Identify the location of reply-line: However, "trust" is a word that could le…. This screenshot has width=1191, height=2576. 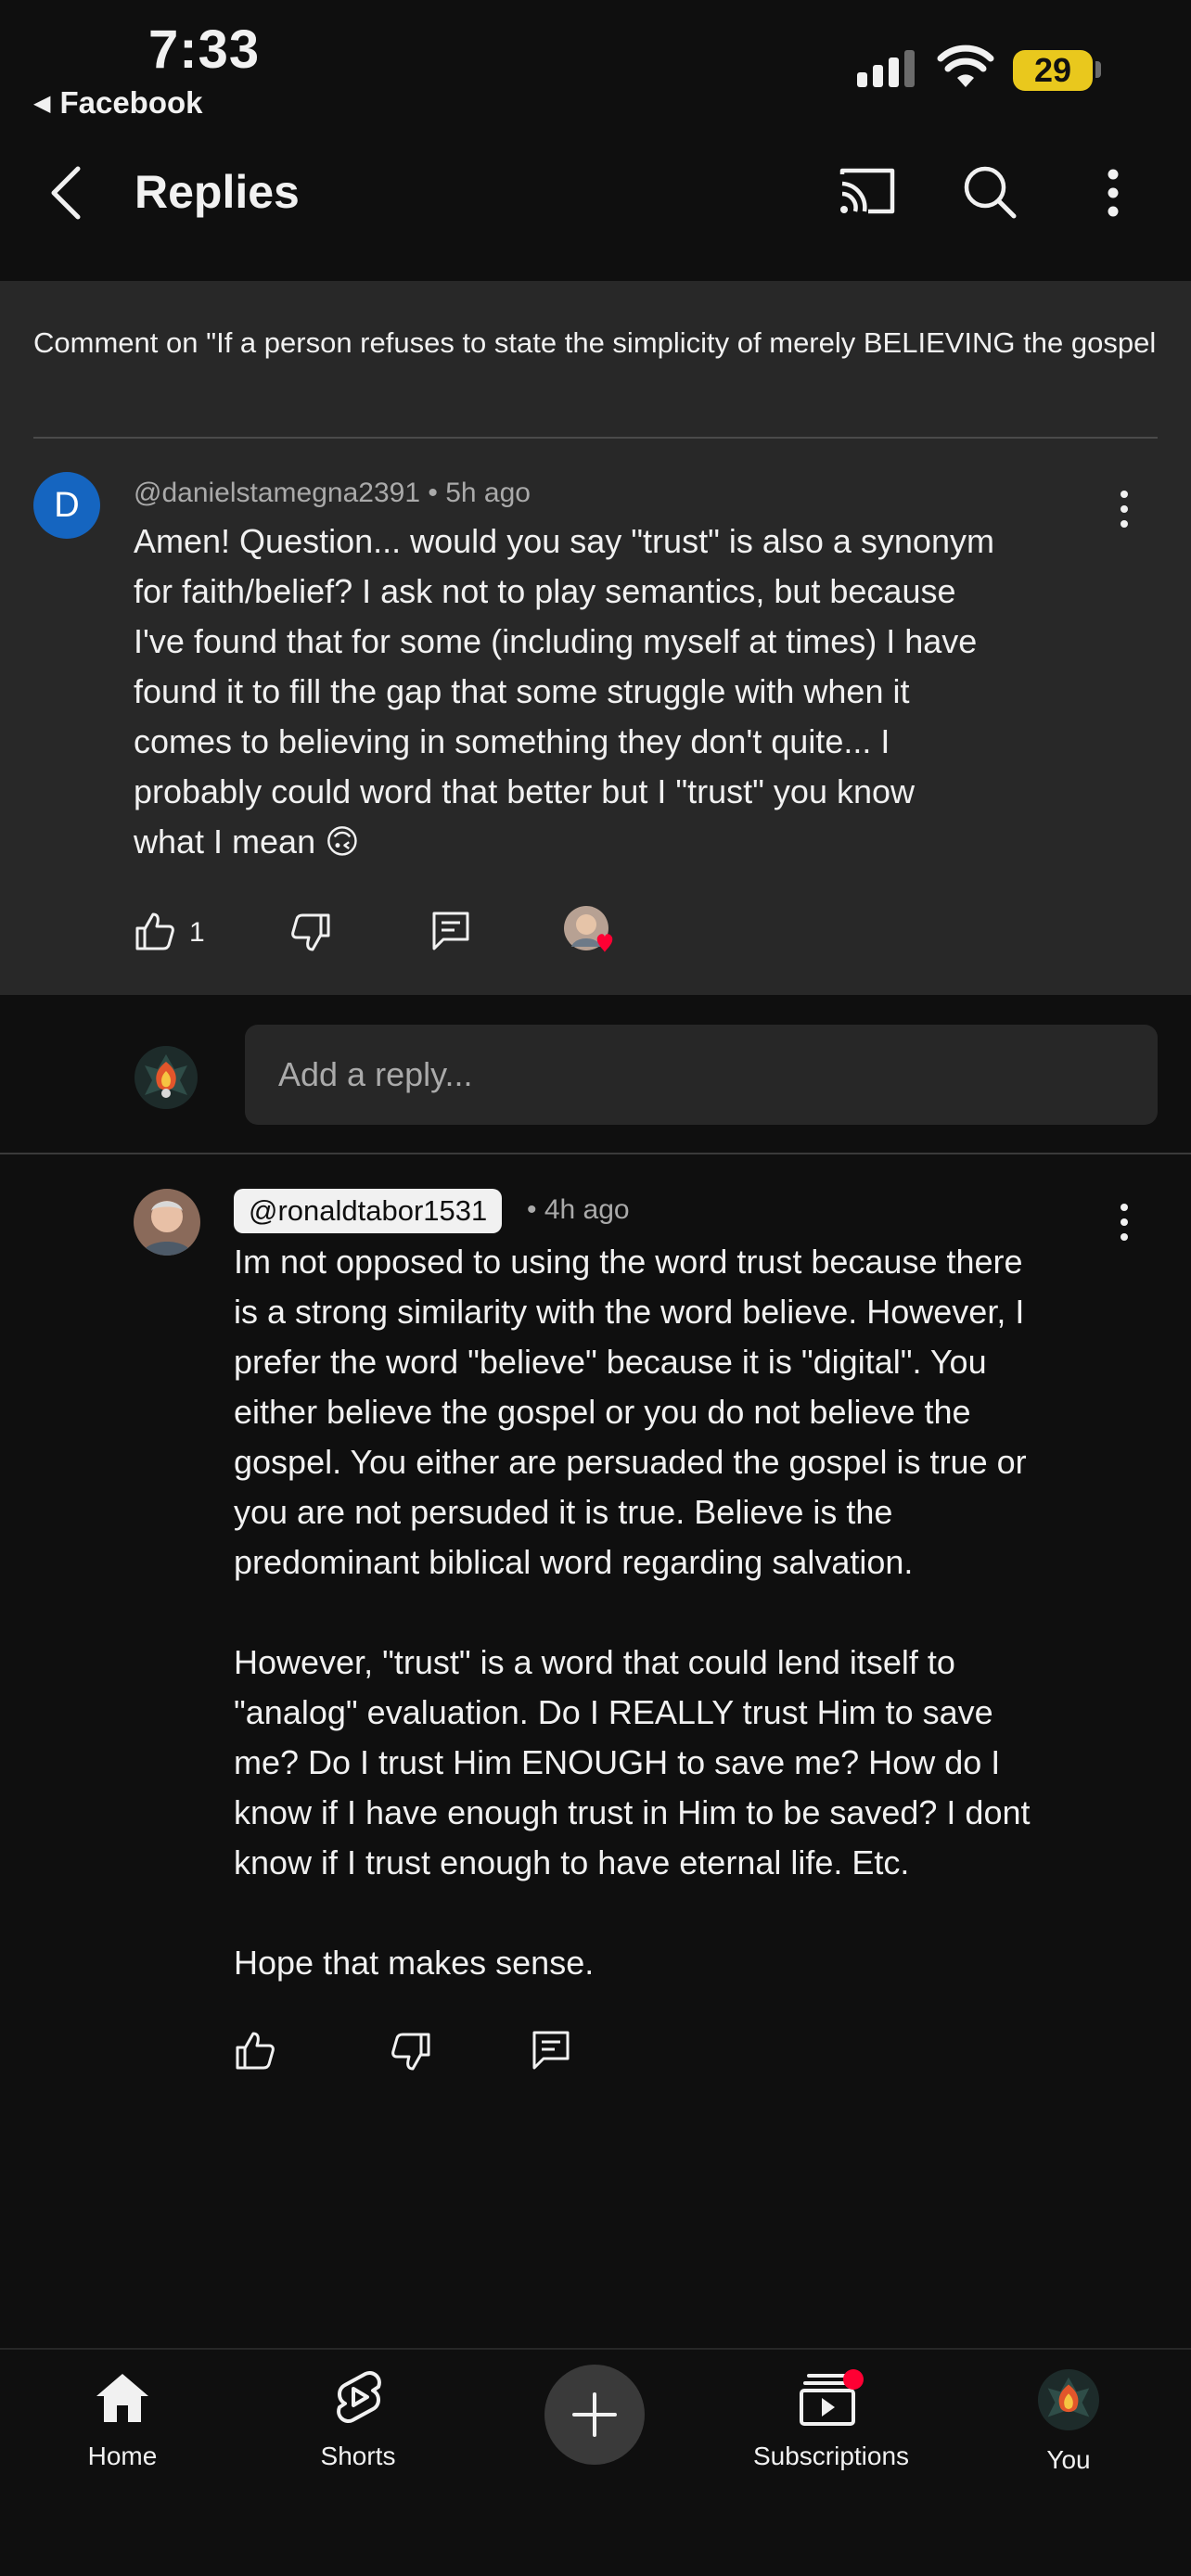
(594, 1662).